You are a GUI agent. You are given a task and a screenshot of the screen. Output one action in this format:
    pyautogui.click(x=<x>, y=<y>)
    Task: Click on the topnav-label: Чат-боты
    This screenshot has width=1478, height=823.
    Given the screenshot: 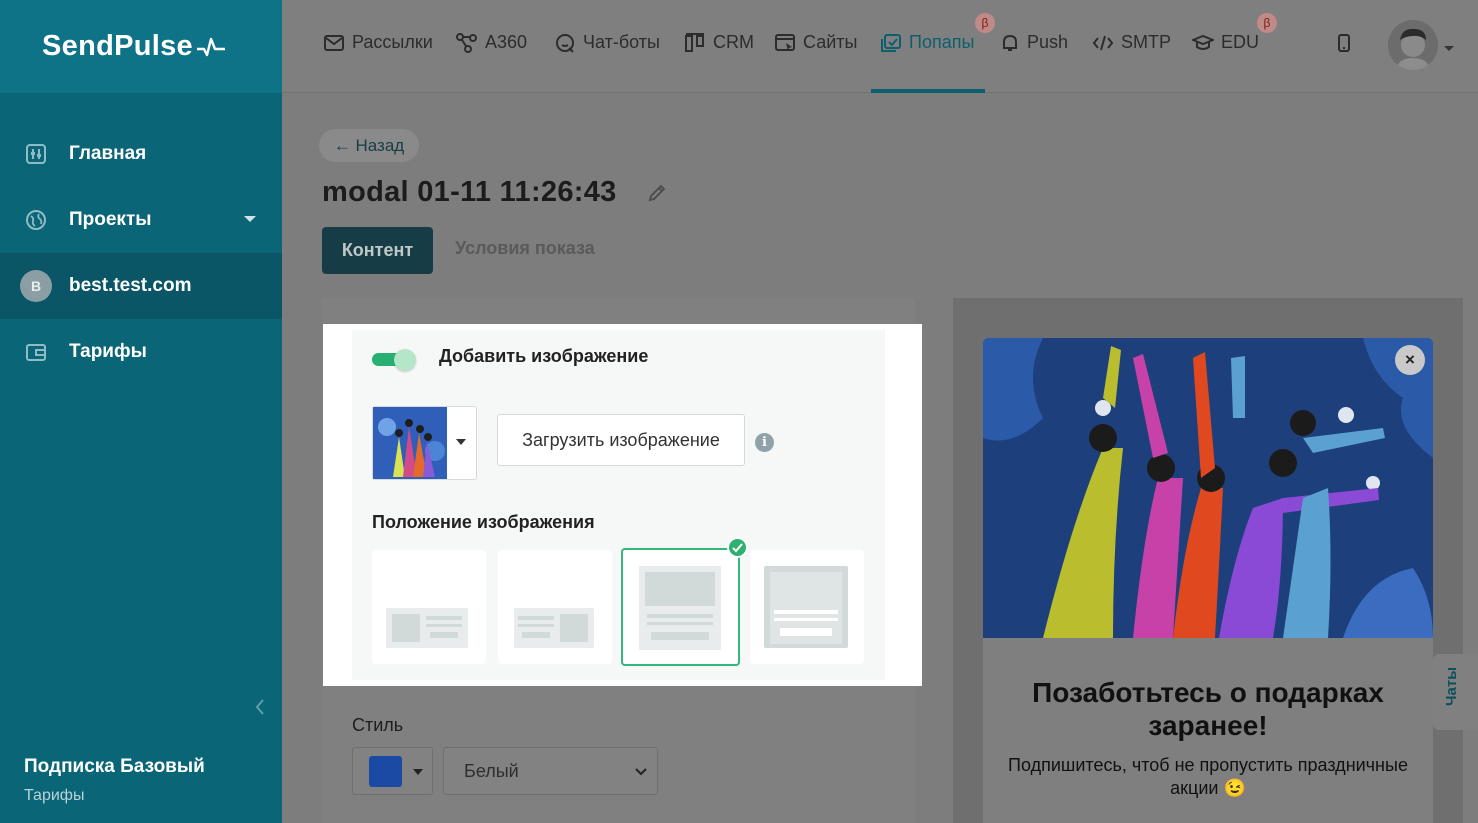 What is the action you would take?
    pyautogui.click(x=621, y=42)
    